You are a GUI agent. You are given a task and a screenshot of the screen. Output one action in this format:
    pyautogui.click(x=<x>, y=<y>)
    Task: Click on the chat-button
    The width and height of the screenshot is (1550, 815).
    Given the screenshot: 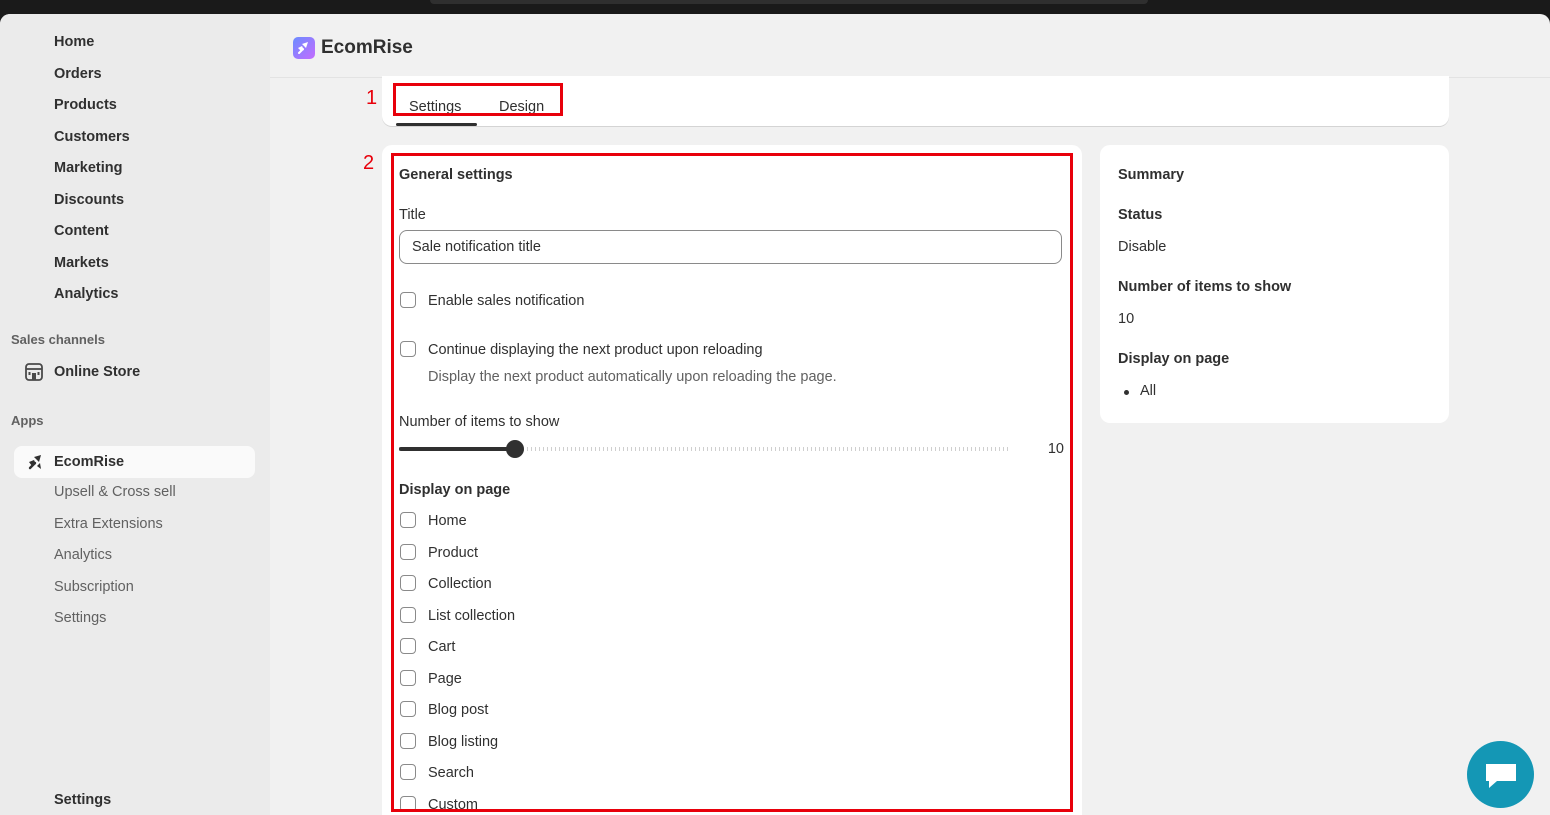 What is the action you would take?
    pyautogui.click(x=1500, y=774)
    